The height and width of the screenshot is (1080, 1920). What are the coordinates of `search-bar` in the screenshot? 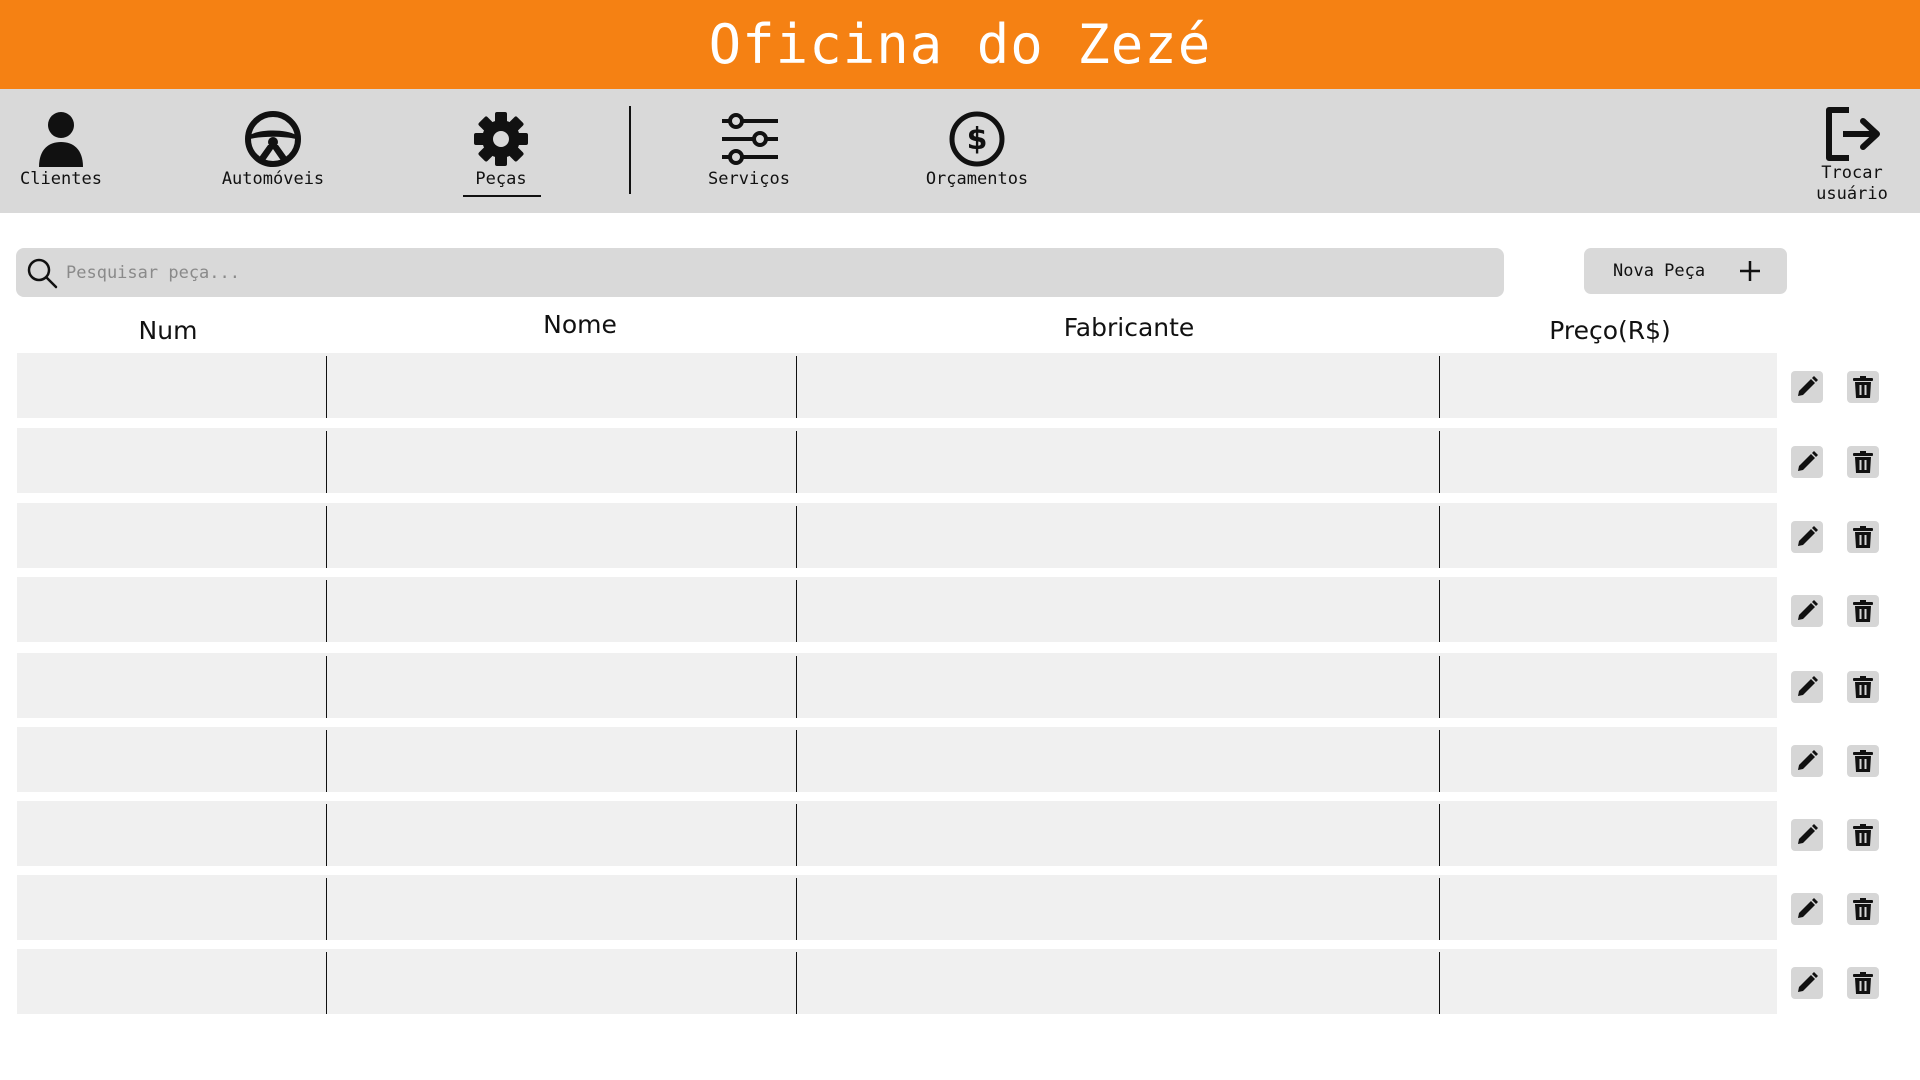 It's located at (760, 272).